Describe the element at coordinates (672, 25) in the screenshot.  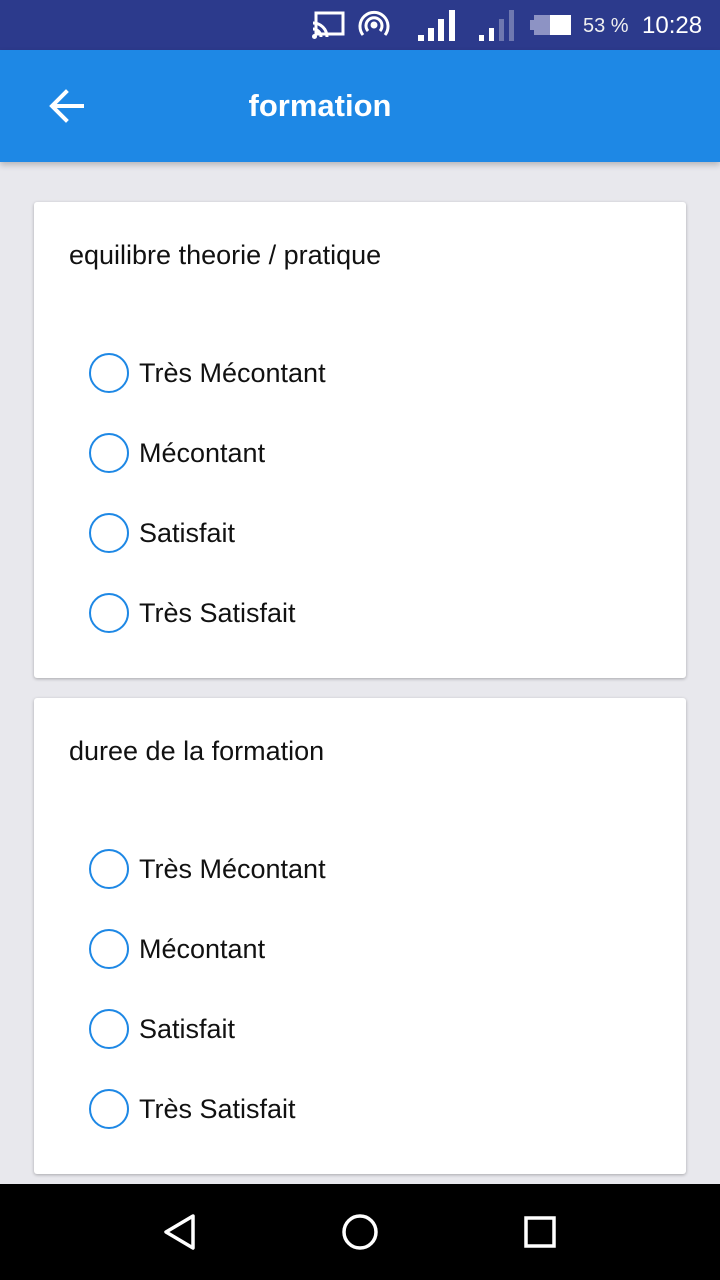
I see `clock: 10:28` at that location.